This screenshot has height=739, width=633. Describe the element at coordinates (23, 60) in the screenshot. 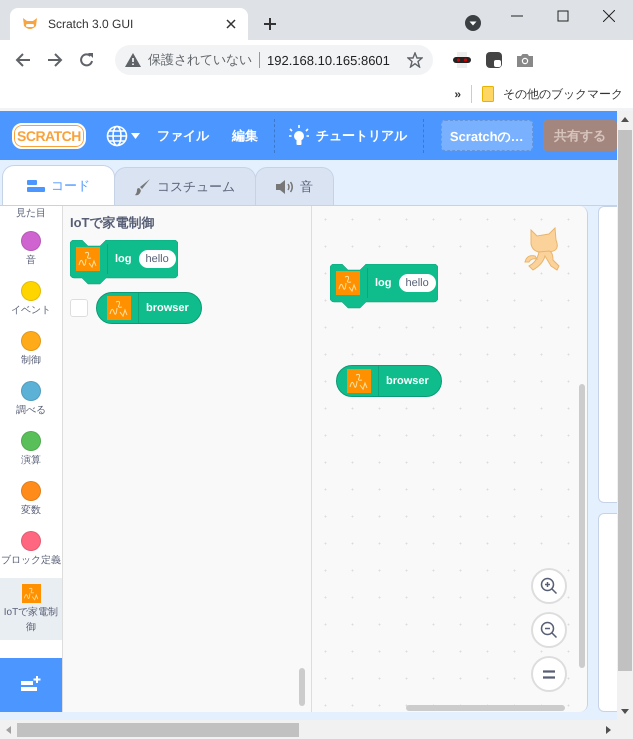

I see `back-icon` at that location.